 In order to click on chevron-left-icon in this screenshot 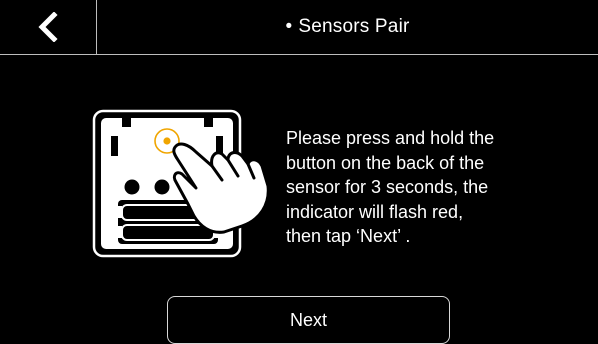, I will do `click(48, 27)`.